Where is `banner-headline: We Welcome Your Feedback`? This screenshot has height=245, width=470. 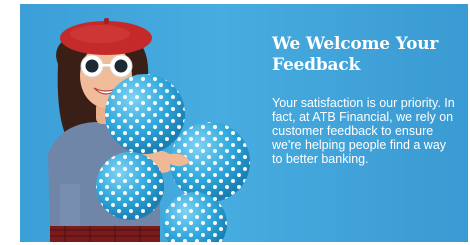
banner-headline: We Welcome Your Feedback is located at coordinates (355, 54).